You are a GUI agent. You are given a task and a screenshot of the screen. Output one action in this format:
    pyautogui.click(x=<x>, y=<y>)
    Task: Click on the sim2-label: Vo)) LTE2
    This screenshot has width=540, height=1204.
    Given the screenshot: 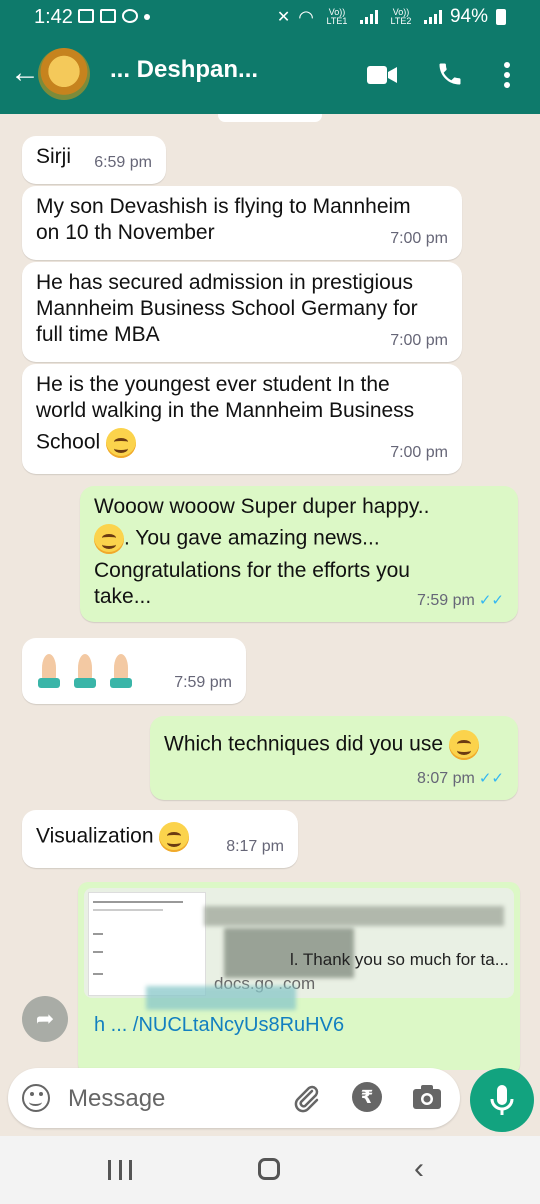 What is the action you would take?
    pyautogui.click(x=401, y=16)
    